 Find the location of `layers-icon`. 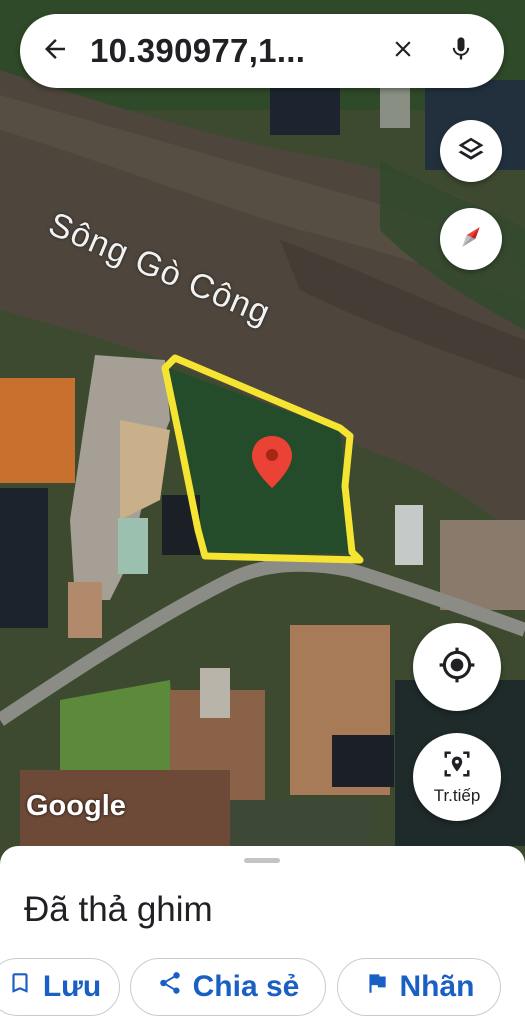

layers-icon is located at coordinates (471, 151).